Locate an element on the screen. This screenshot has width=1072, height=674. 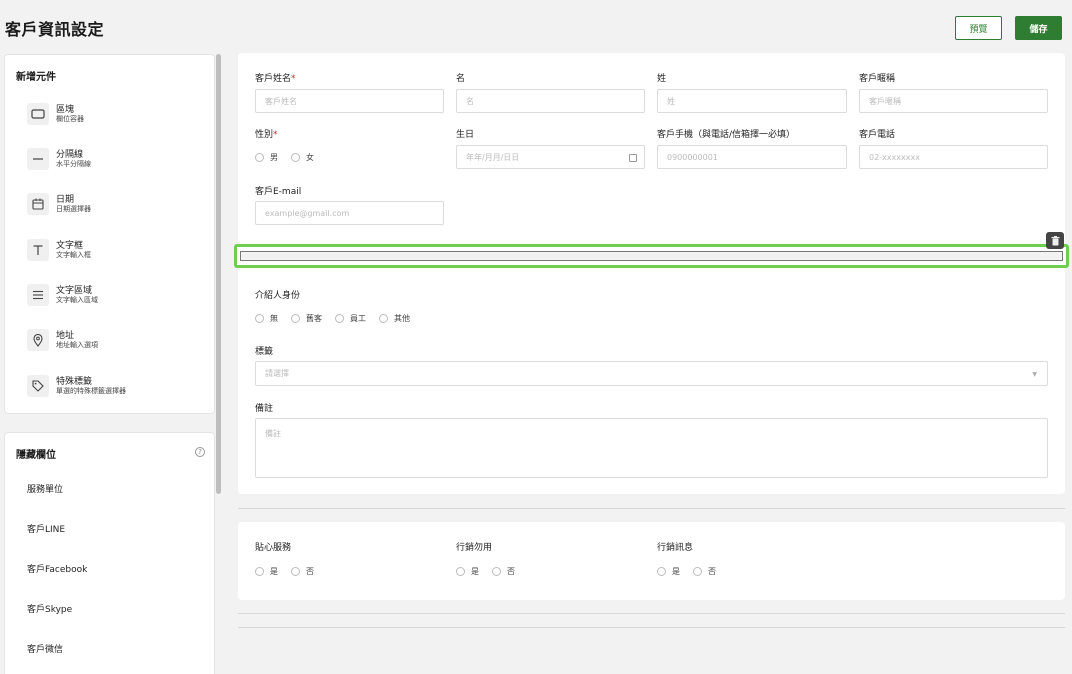
divider-icon is located at coordinates (38, 159).